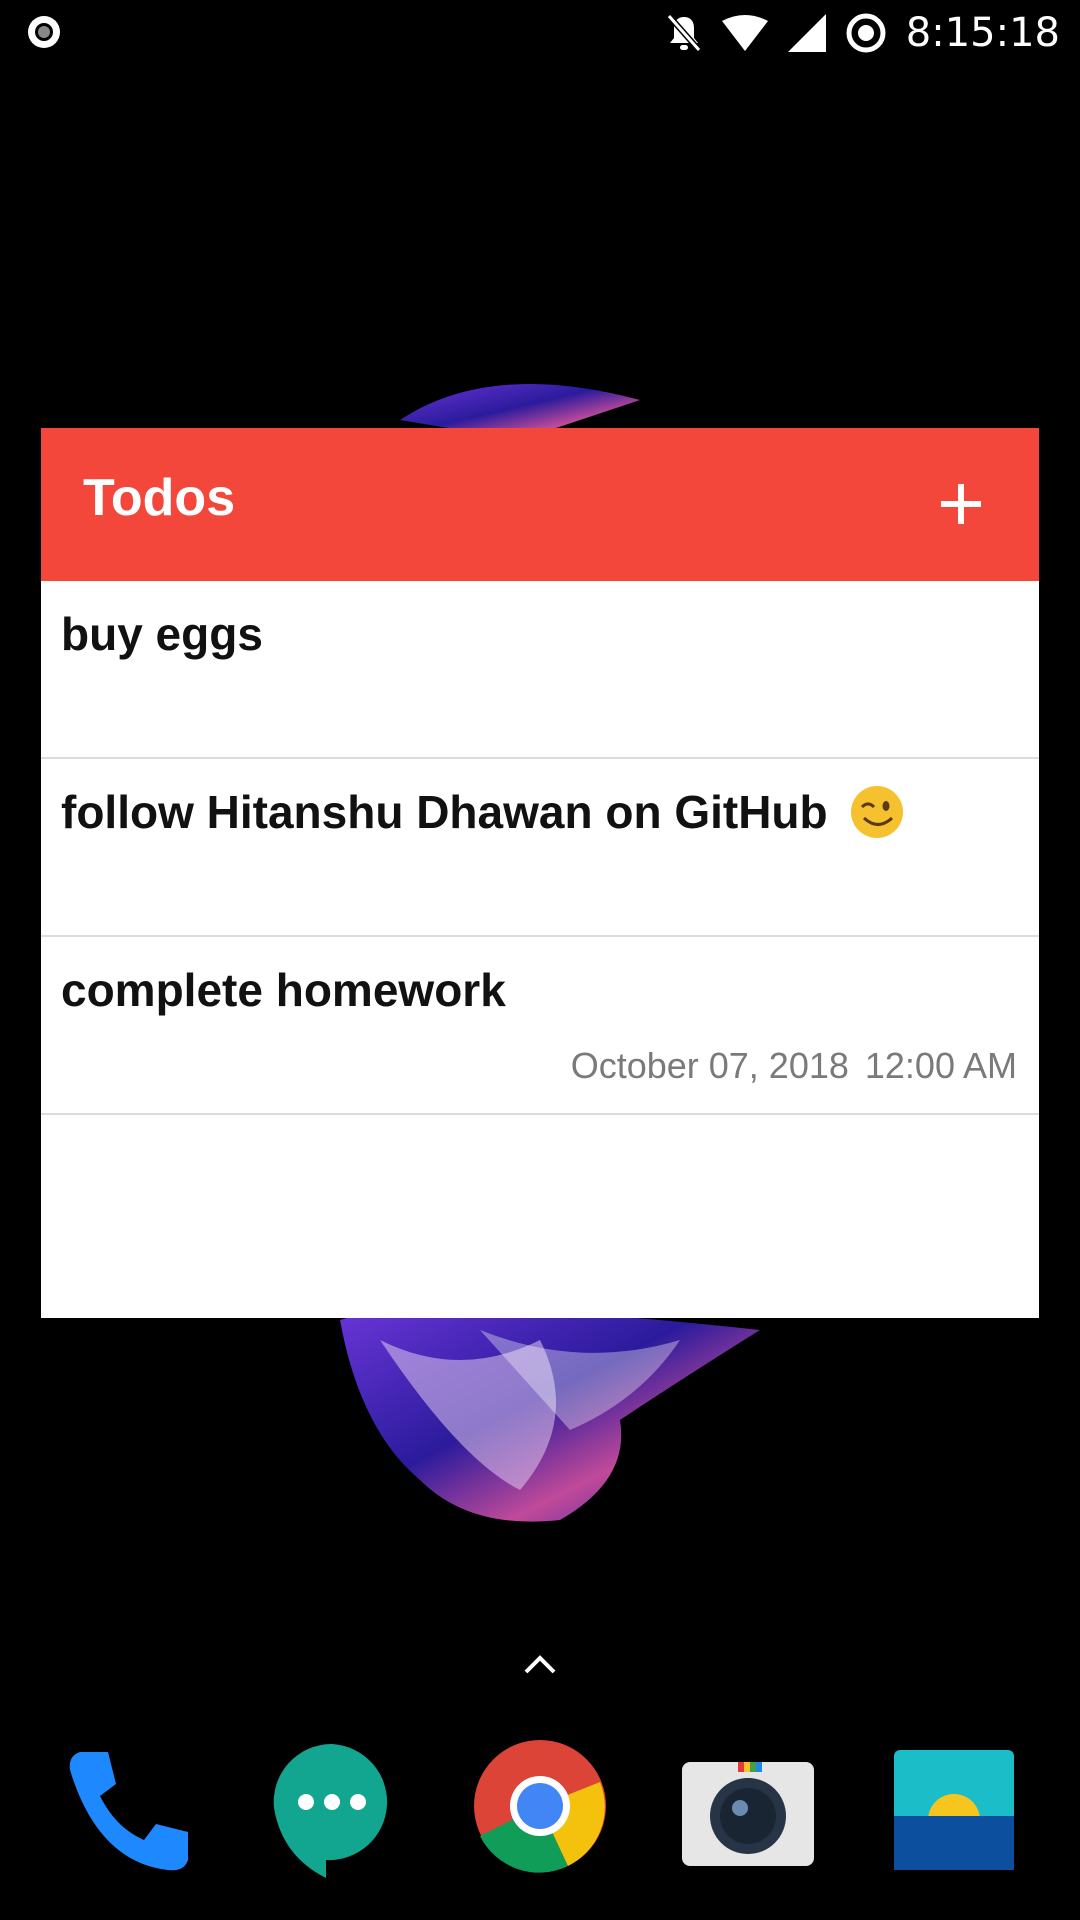 The height and width of the screenshot is (1920, 1080). What do you see at coordinates (540, 504) in the screenshot?
I see `widget-header: Todos` at bounding box center [540, 504].